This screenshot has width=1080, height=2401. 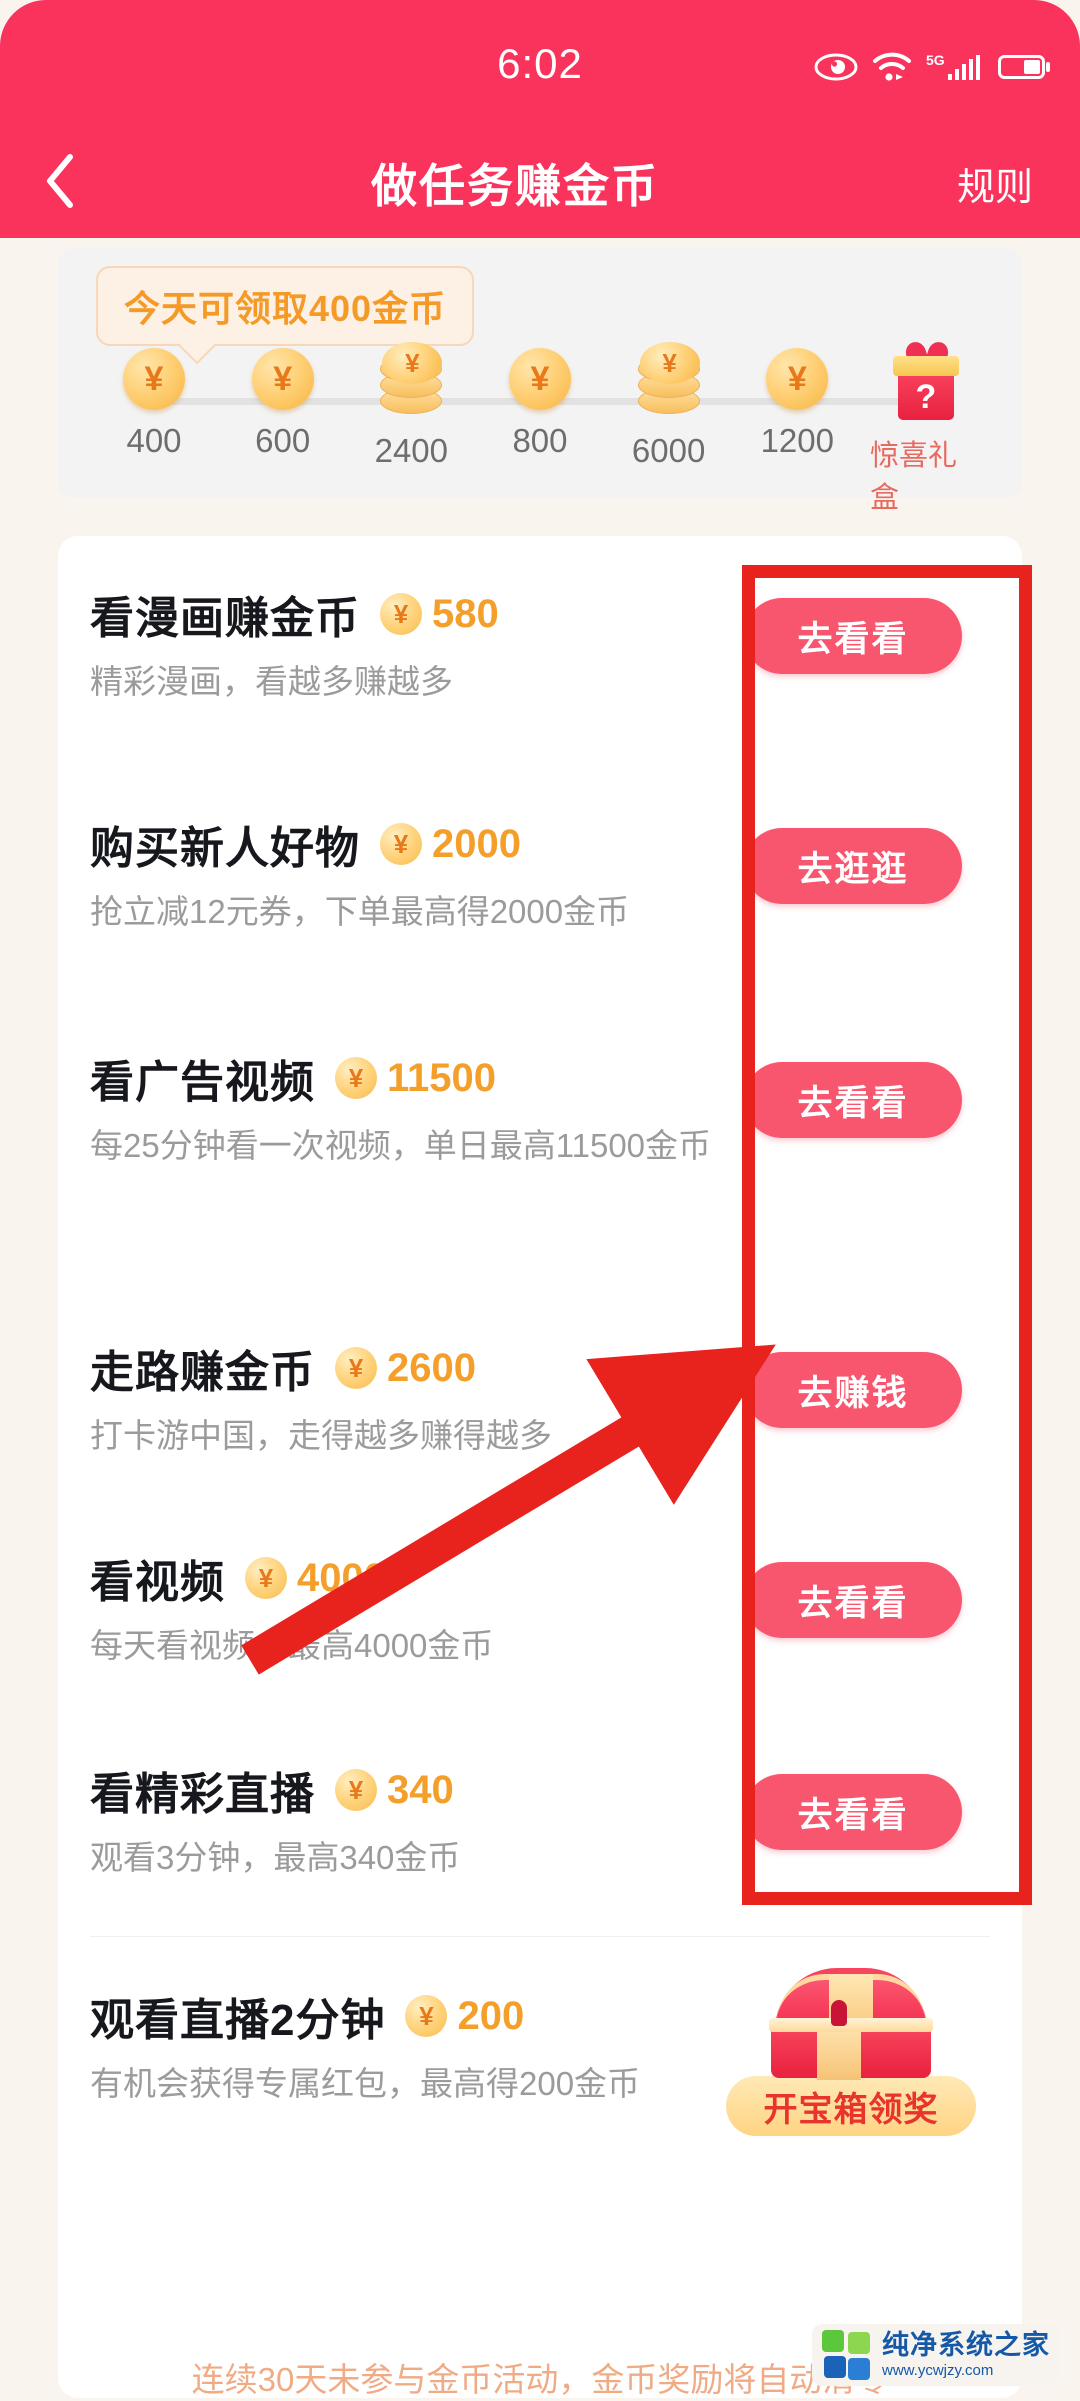 What do you see at coordinates (515, 186) in the screenshot?
I see `page-title: 做任务赚金币` at bounding box center [515, 186].